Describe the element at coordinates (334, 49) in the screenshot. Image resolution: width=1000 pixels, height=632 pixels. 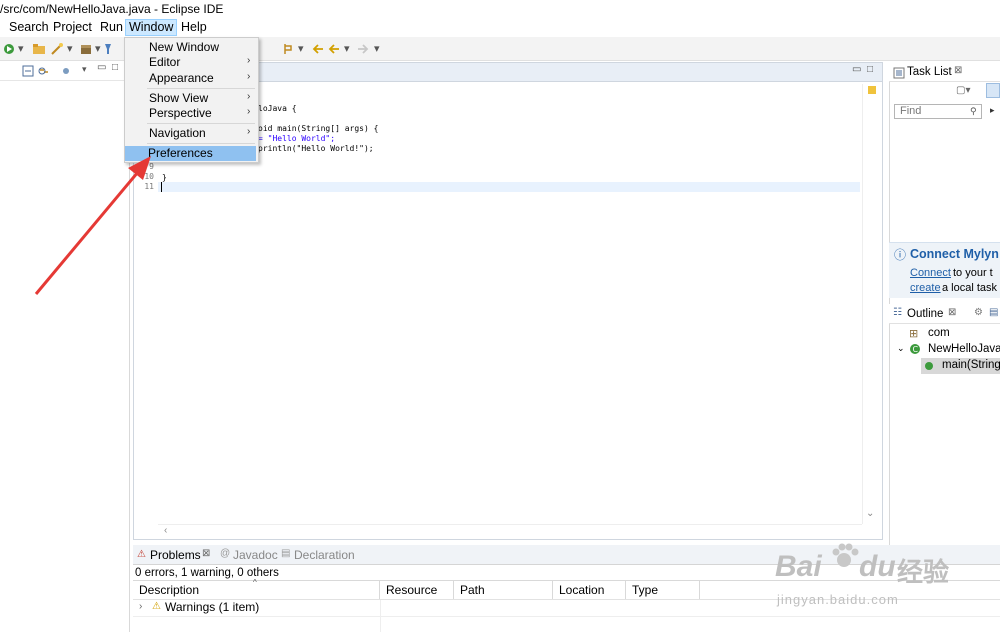
I see `back-icon` at that location.